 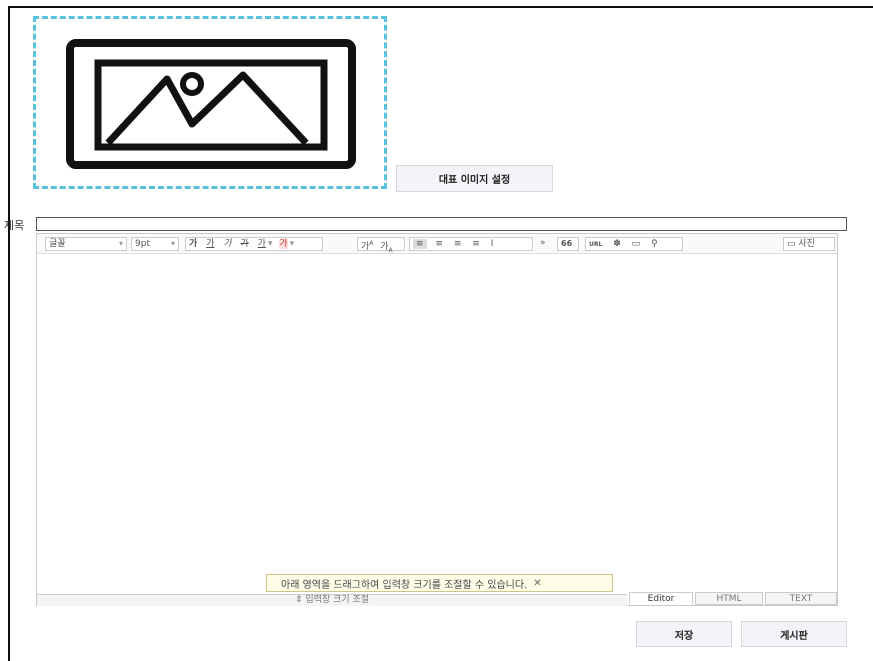 I want to click on photo-button: ▭ 사진, so click(x=809, y=244).